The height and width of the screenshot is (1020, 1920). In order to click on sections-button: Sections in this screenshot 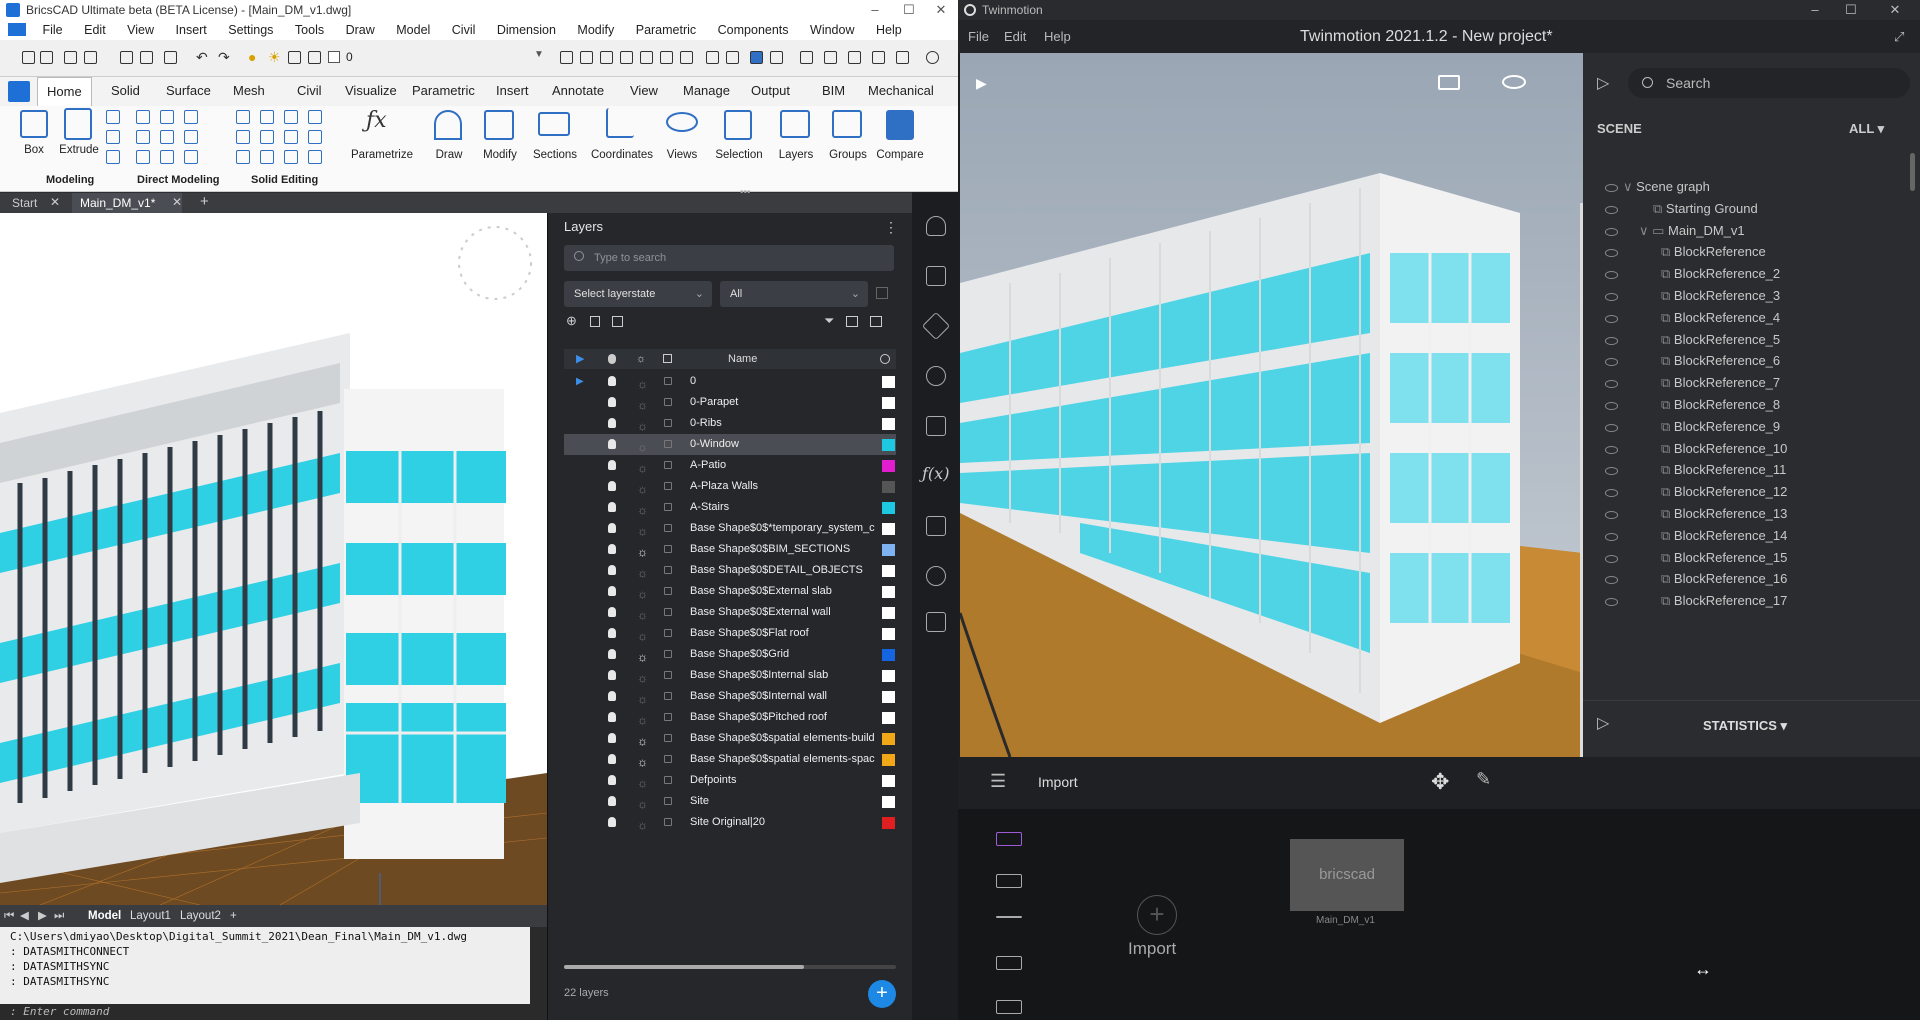, I will do `click(555, 155)`.